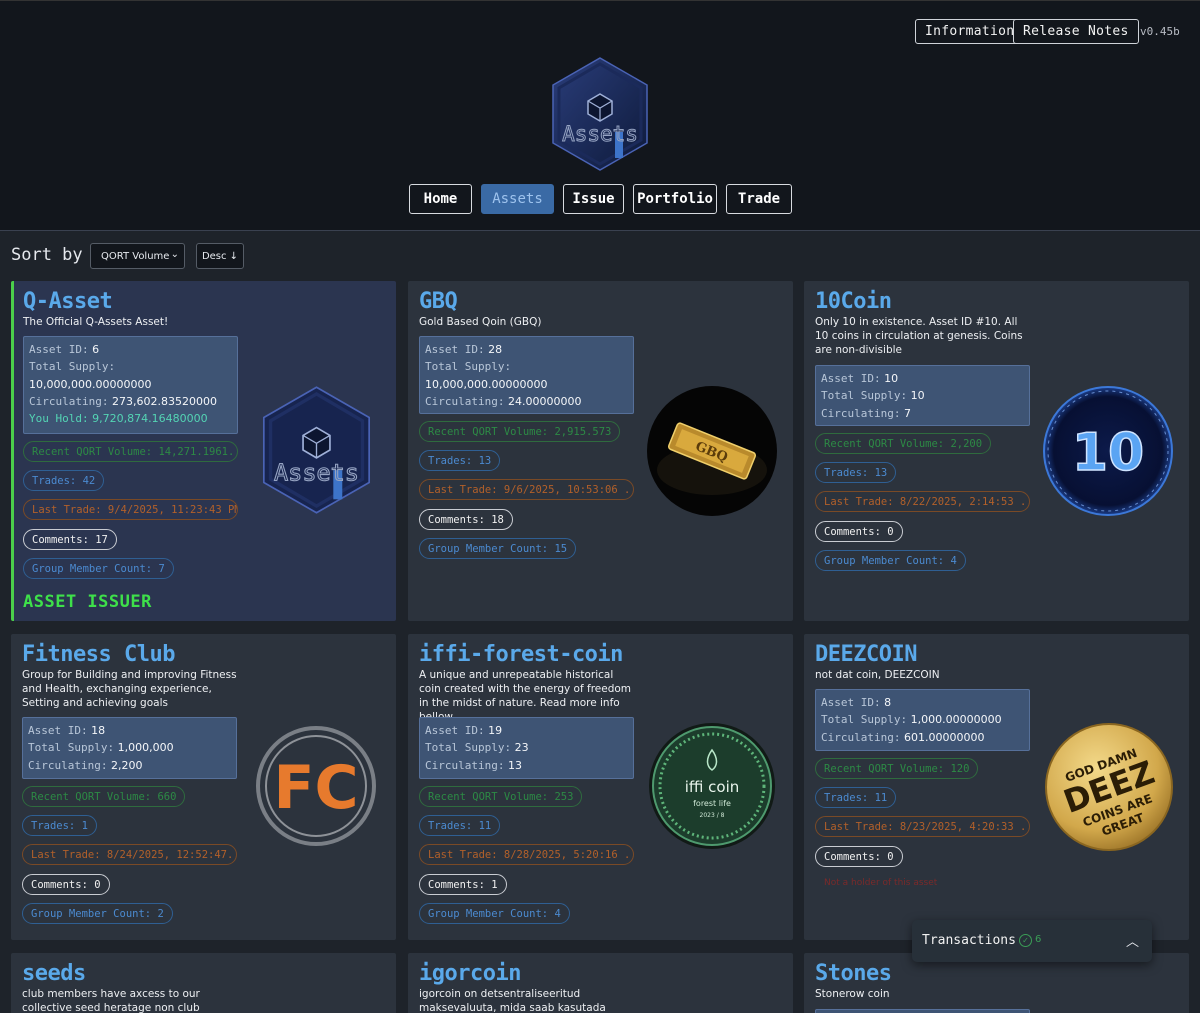 This screenshot has width=1200, height=1013. What do you see at coordinates (501, 796) in the screenshot?
I see `recent-volume-badge: Recent QORT Volume: 253` at bounding box center [501, 796].